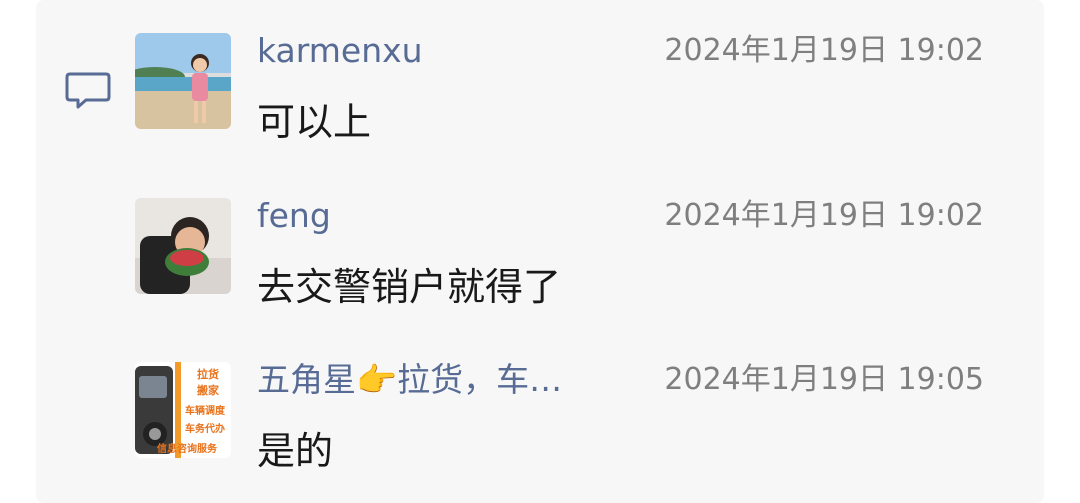 This screenshot has height=503, width=1080. I want to click on comment-message: 是的, so click(295, 451).